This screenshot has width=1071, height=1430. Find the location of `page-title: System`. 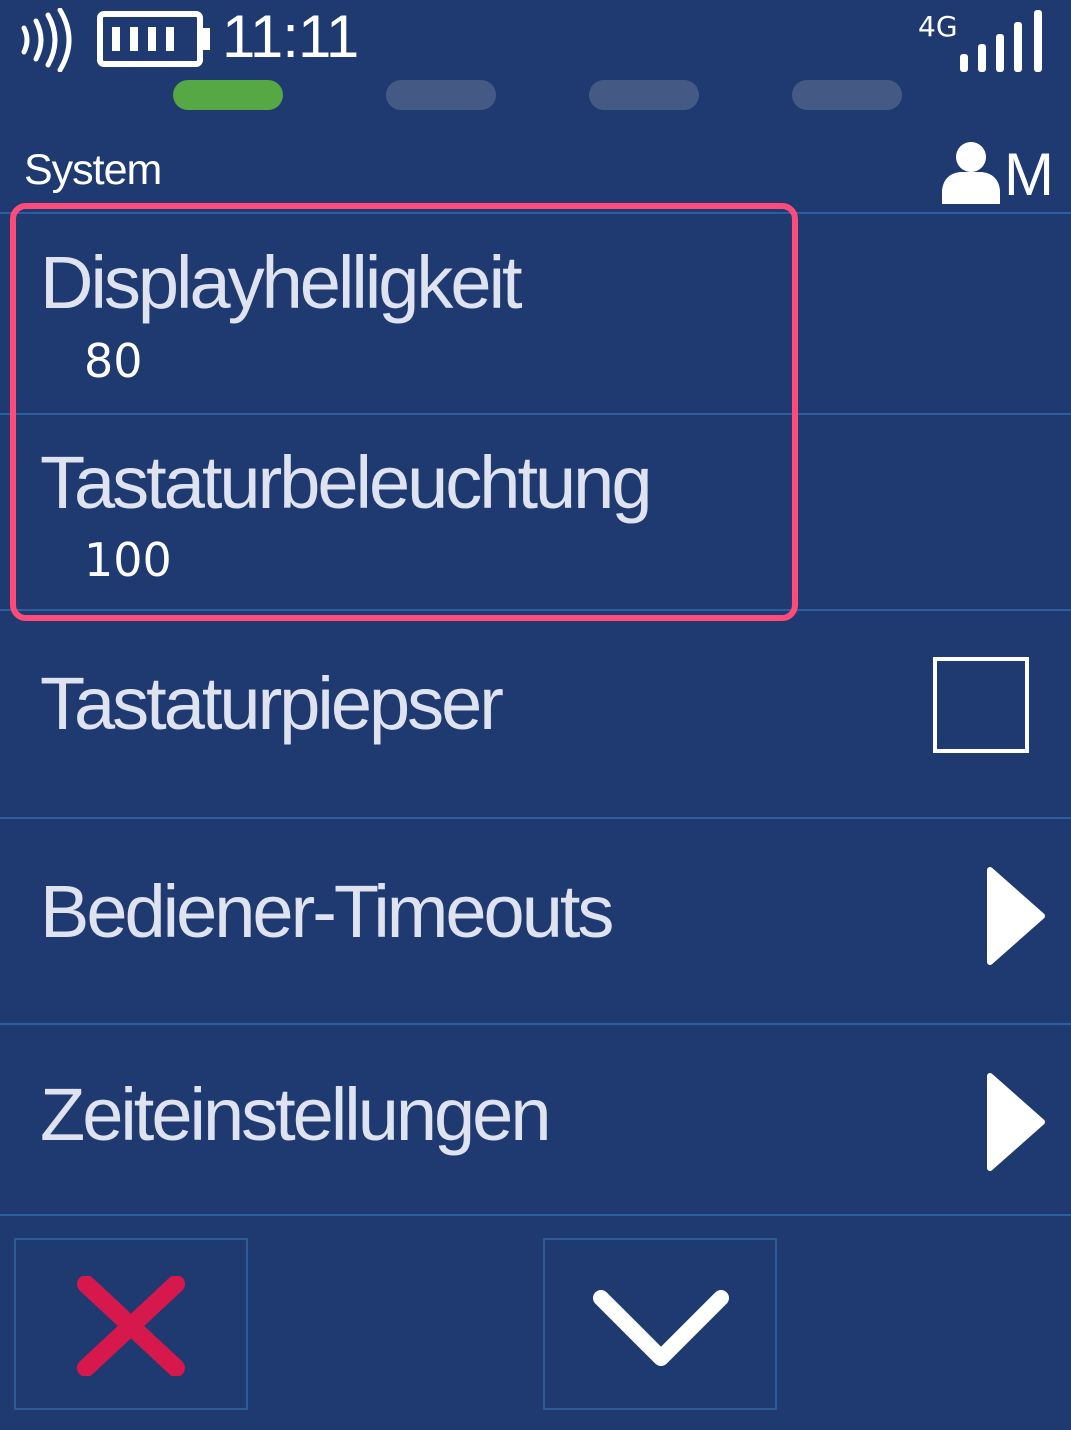

page-title: System is located at coordinates (93, 170).